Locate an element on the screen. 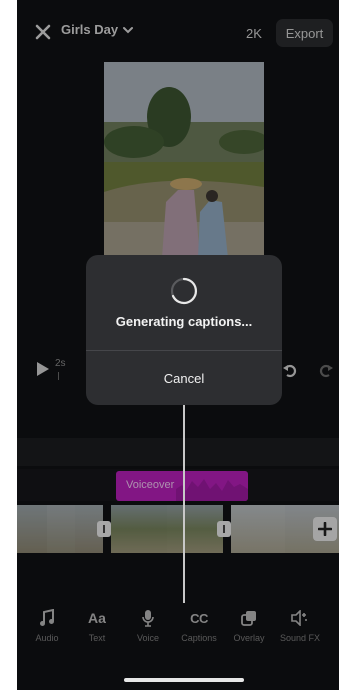  export-button: Export is located at coordinates (304, 33).